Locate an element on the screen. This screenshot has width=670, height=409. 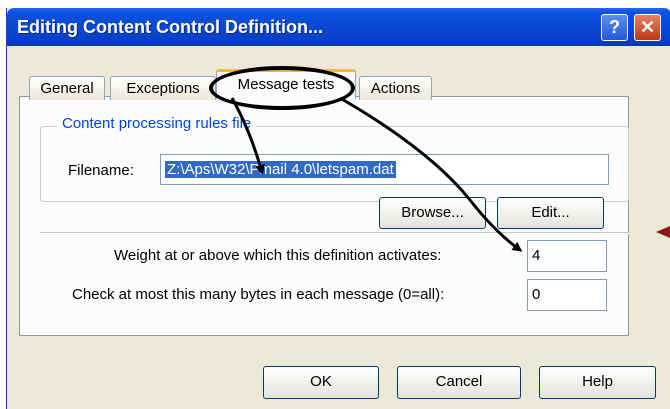
tab-actions: Actions is located at coordinates (395, 88).